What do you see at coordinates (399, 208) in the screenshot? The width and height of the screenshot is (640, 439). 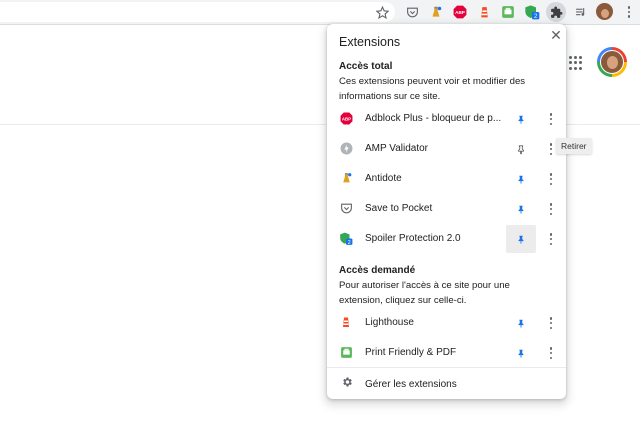 I see `extension-name: Save to Pocket` at bounding box center [399, 208].